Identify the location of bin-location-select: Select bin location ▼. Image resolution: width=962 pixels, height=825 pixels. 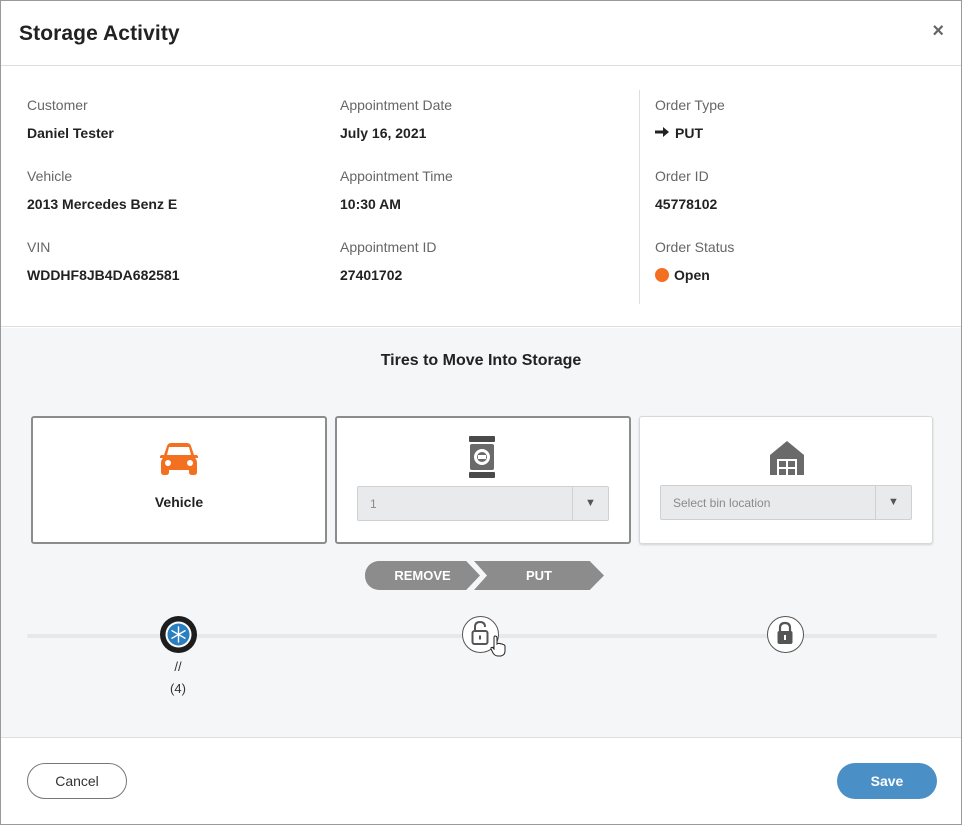
(786, 502).